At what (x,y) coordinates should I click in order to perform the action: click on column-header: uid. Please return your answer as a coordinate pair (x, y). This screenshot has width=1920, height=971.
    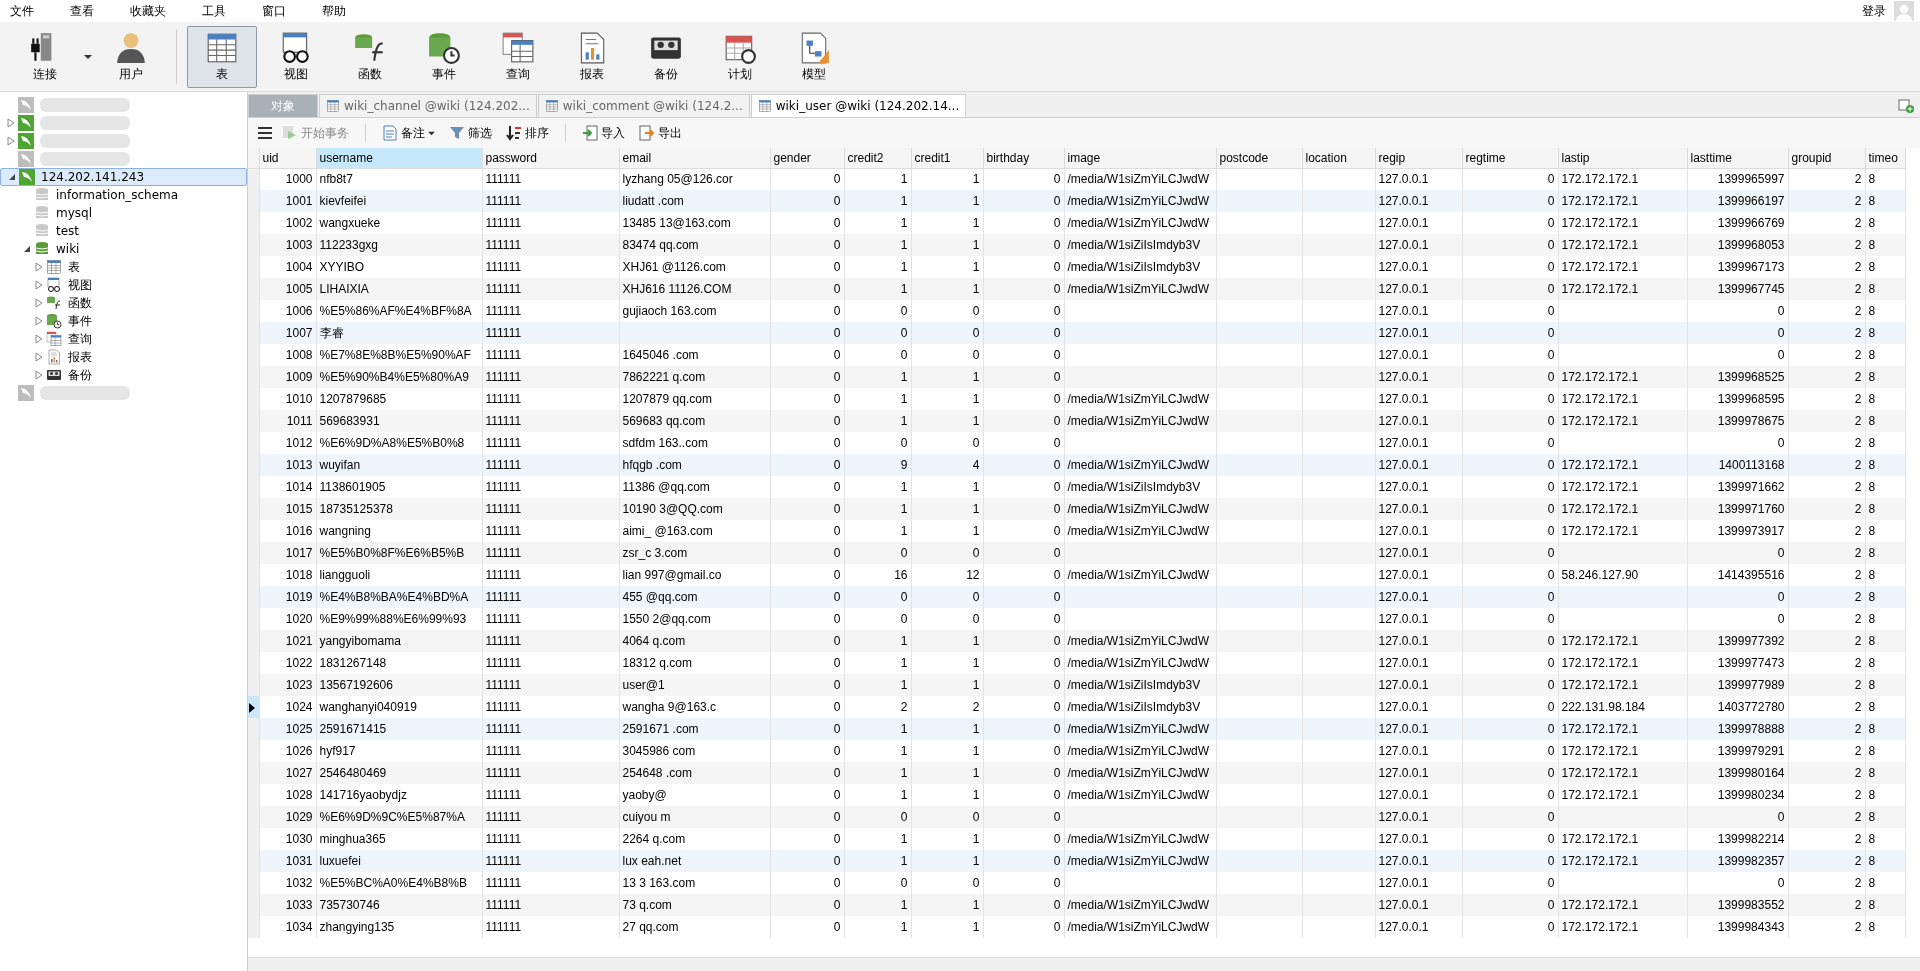
    Looking at the image, I should click on (287, 158).